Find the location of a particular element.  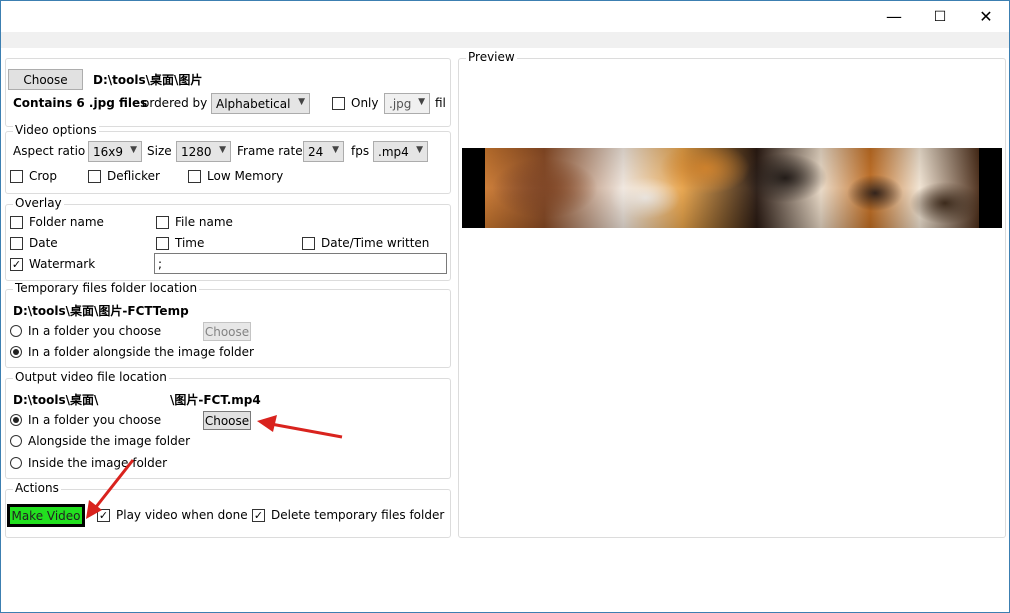

folder-name-label: Folder name is located at coordinates (66, 222).